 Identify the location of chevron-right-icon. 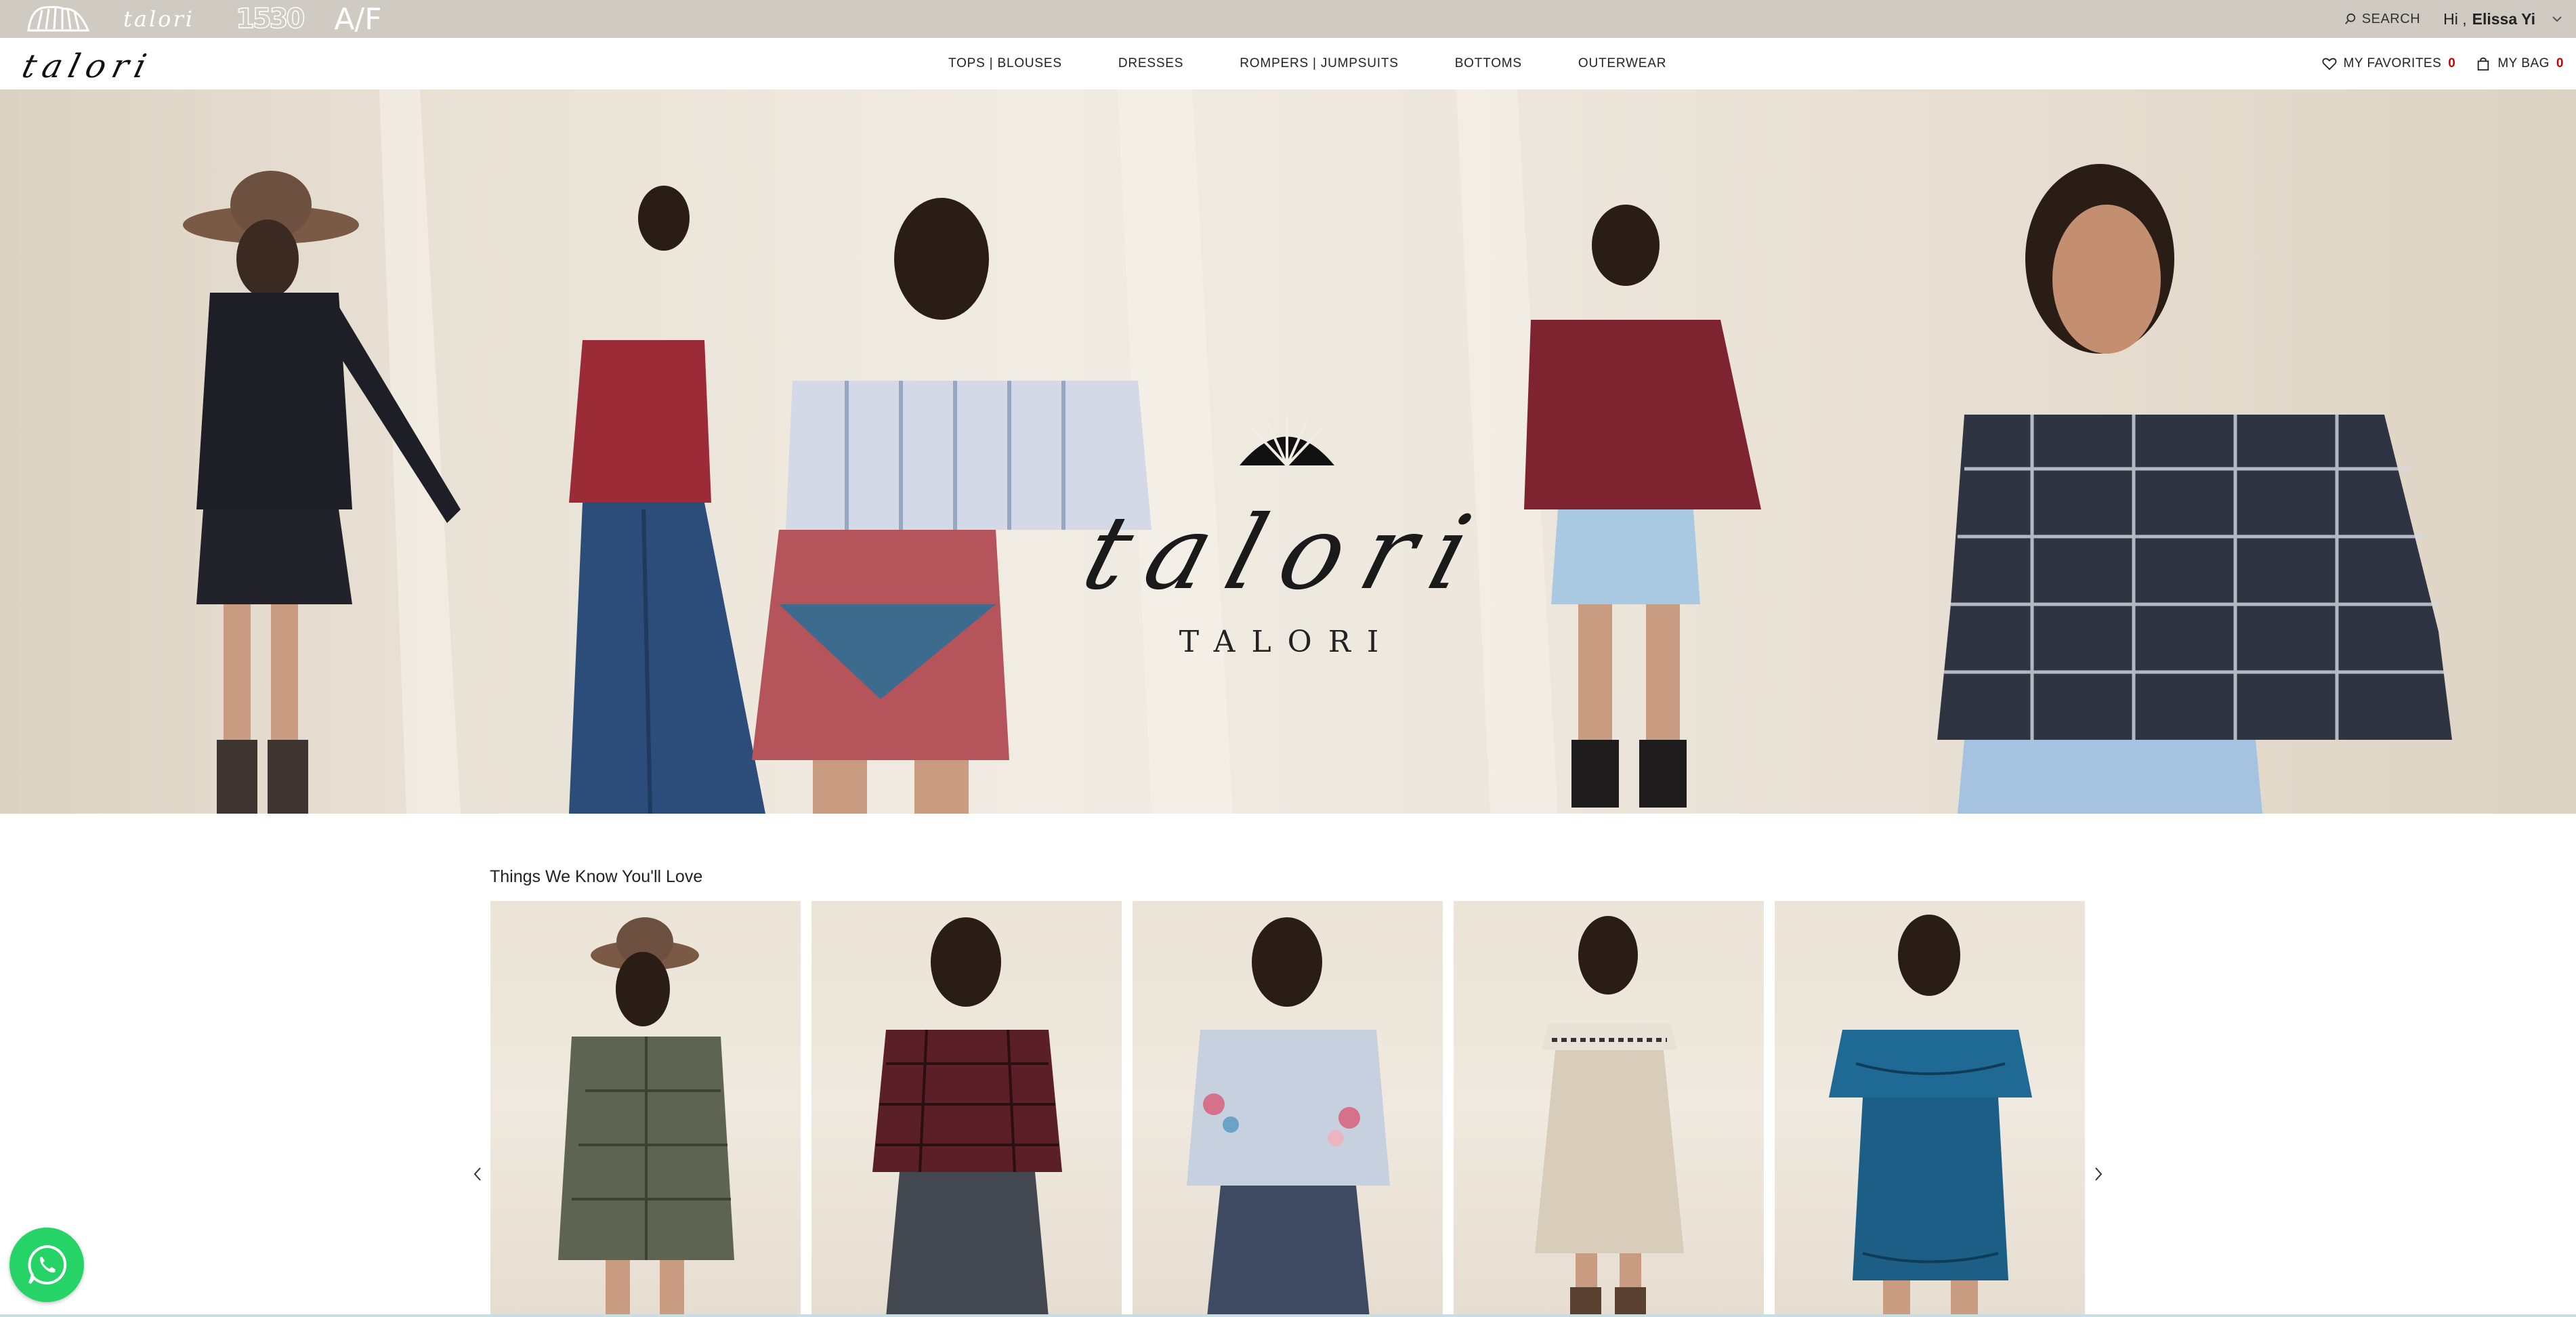
(2099, 1174).